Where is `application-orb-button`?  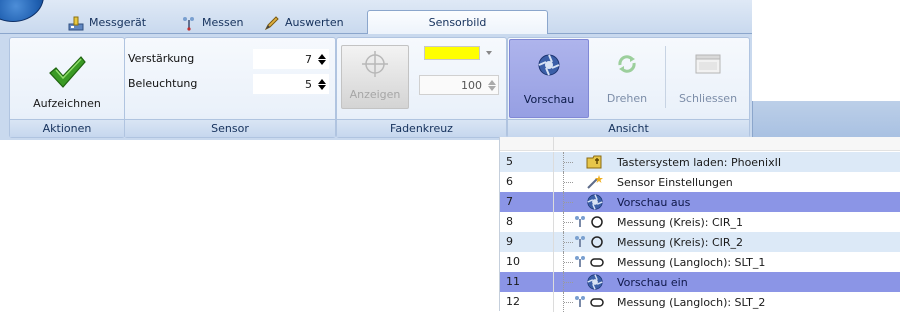 application-orb-button is located at coordinates (22, 11).